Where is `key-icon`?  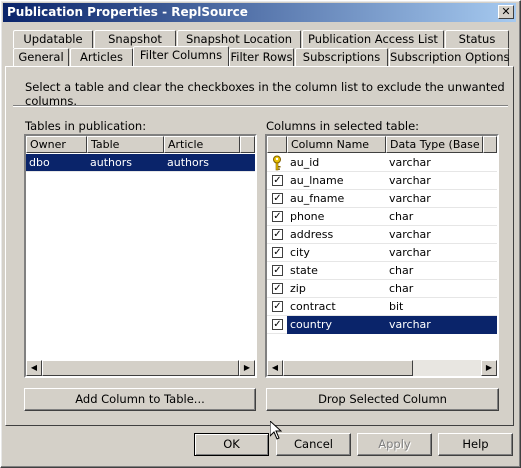
key-icon is located at coordinates (277, 163).